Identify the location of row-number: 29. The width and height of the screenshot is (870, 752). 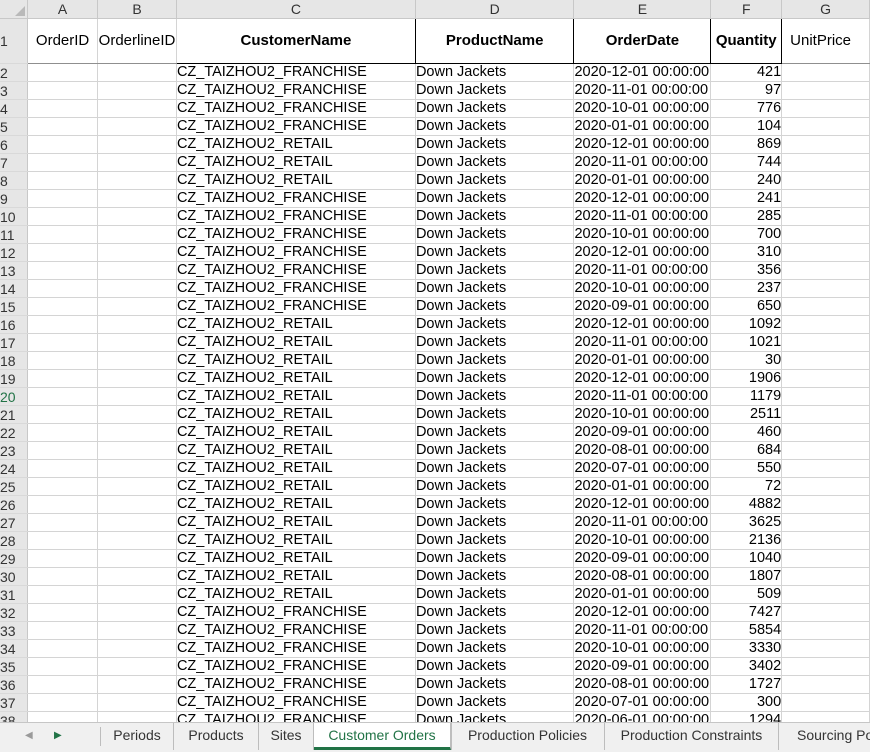
(14, 558).